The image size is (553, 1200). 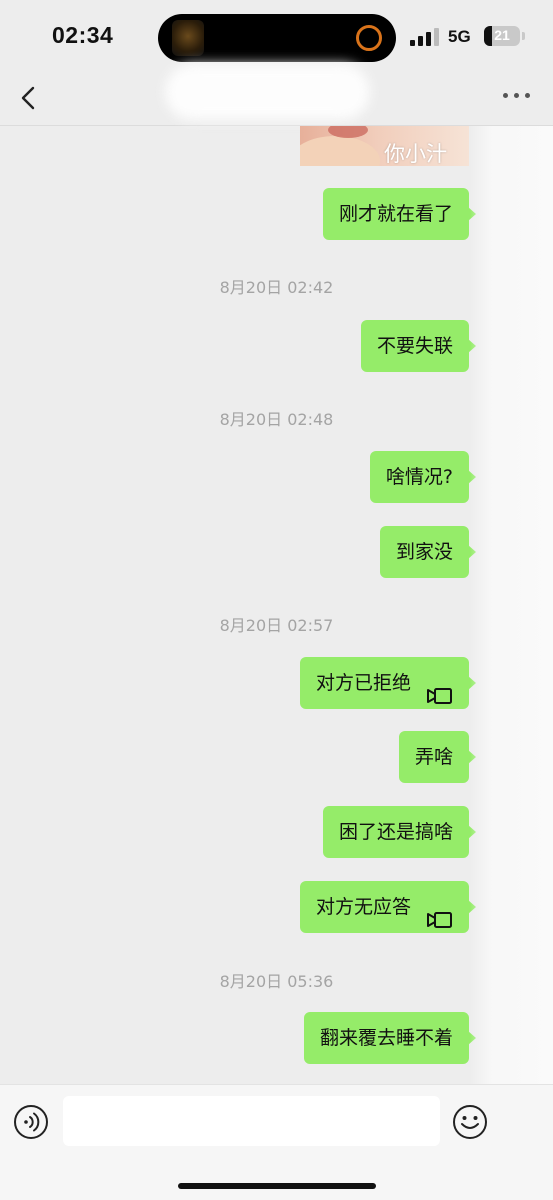 What do you see at coordinates (276, 625) in the screenshot?
I see `message-timestamp: 8月20日 02:57` at bounding box center [276, 625].